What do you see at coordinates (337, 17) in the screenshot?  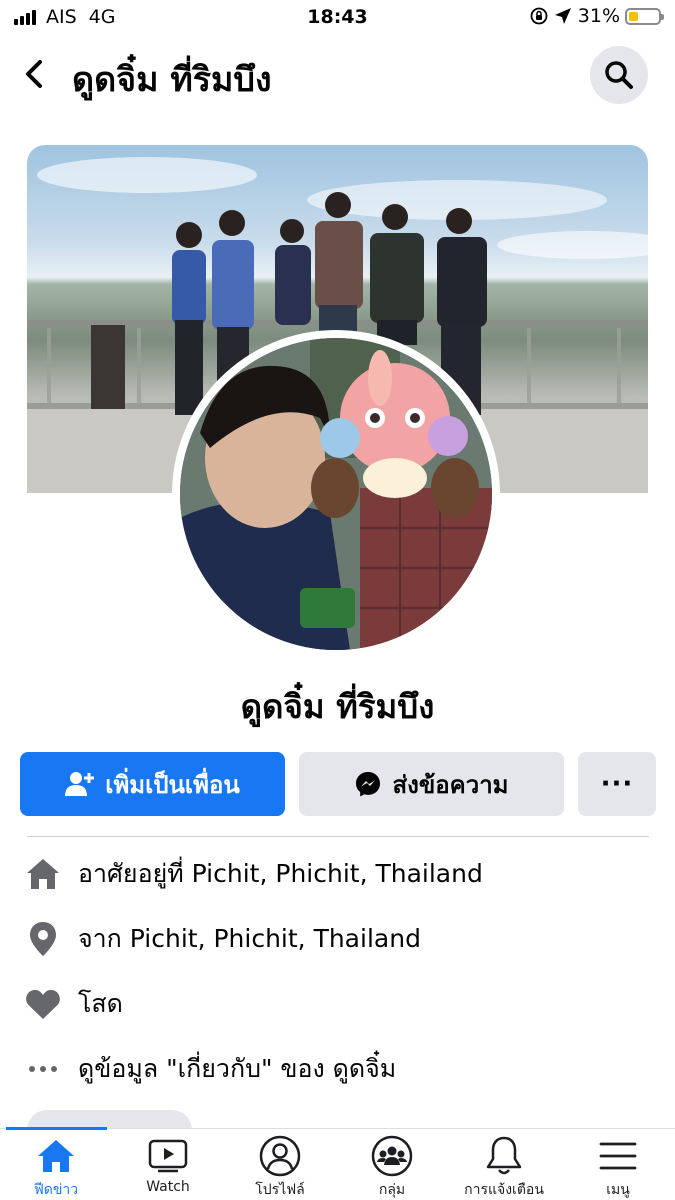 I see `status-bar: AIS 4G 18:43 31%` at bounding box center [337, 17].